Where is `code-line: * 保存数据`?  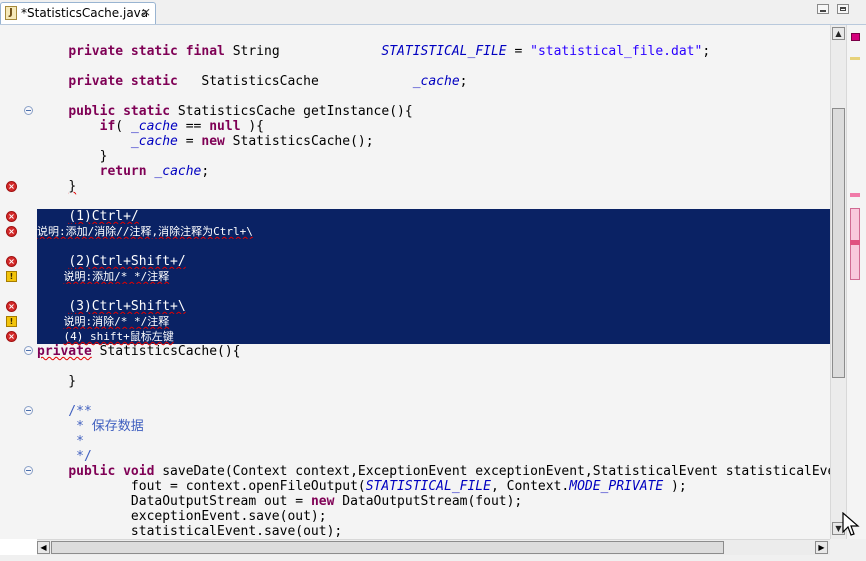
code-line: * 保存数据 is located at coordinates (433, 426).